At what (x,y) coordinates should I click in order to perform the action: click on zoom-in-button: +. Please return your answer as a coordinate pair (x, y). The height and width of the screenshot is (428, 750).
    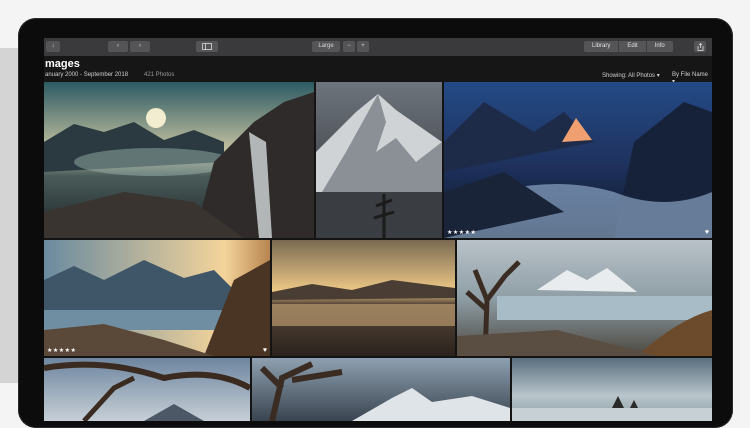
    Looking at the image, I should click on (363, 46).